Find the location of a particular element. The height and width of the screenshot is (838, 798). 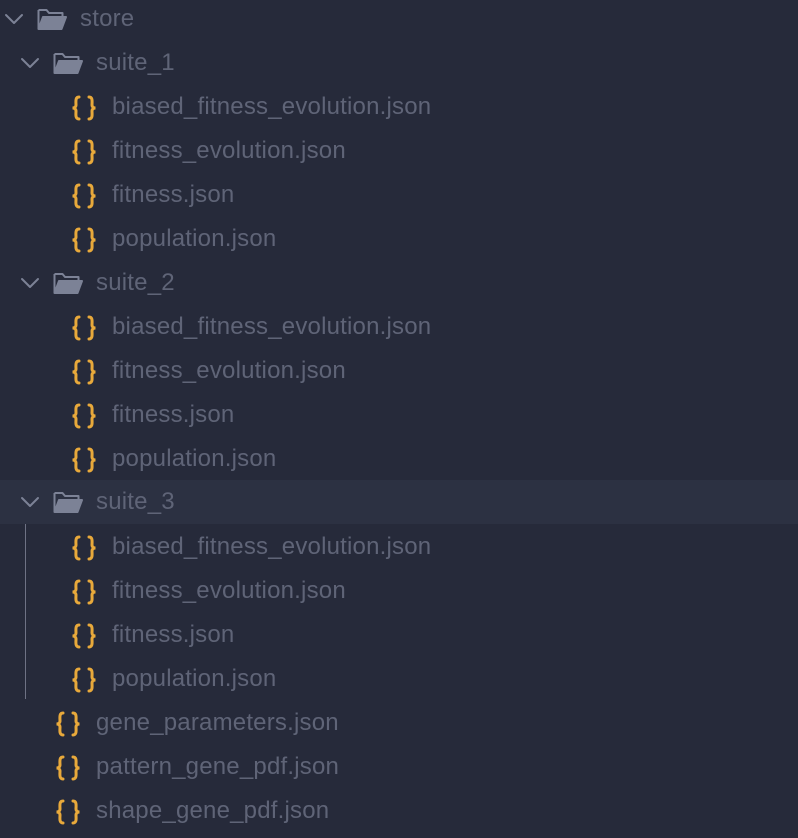

file-row: shape_gene_pdf.json is located at coordinates (399, 811).